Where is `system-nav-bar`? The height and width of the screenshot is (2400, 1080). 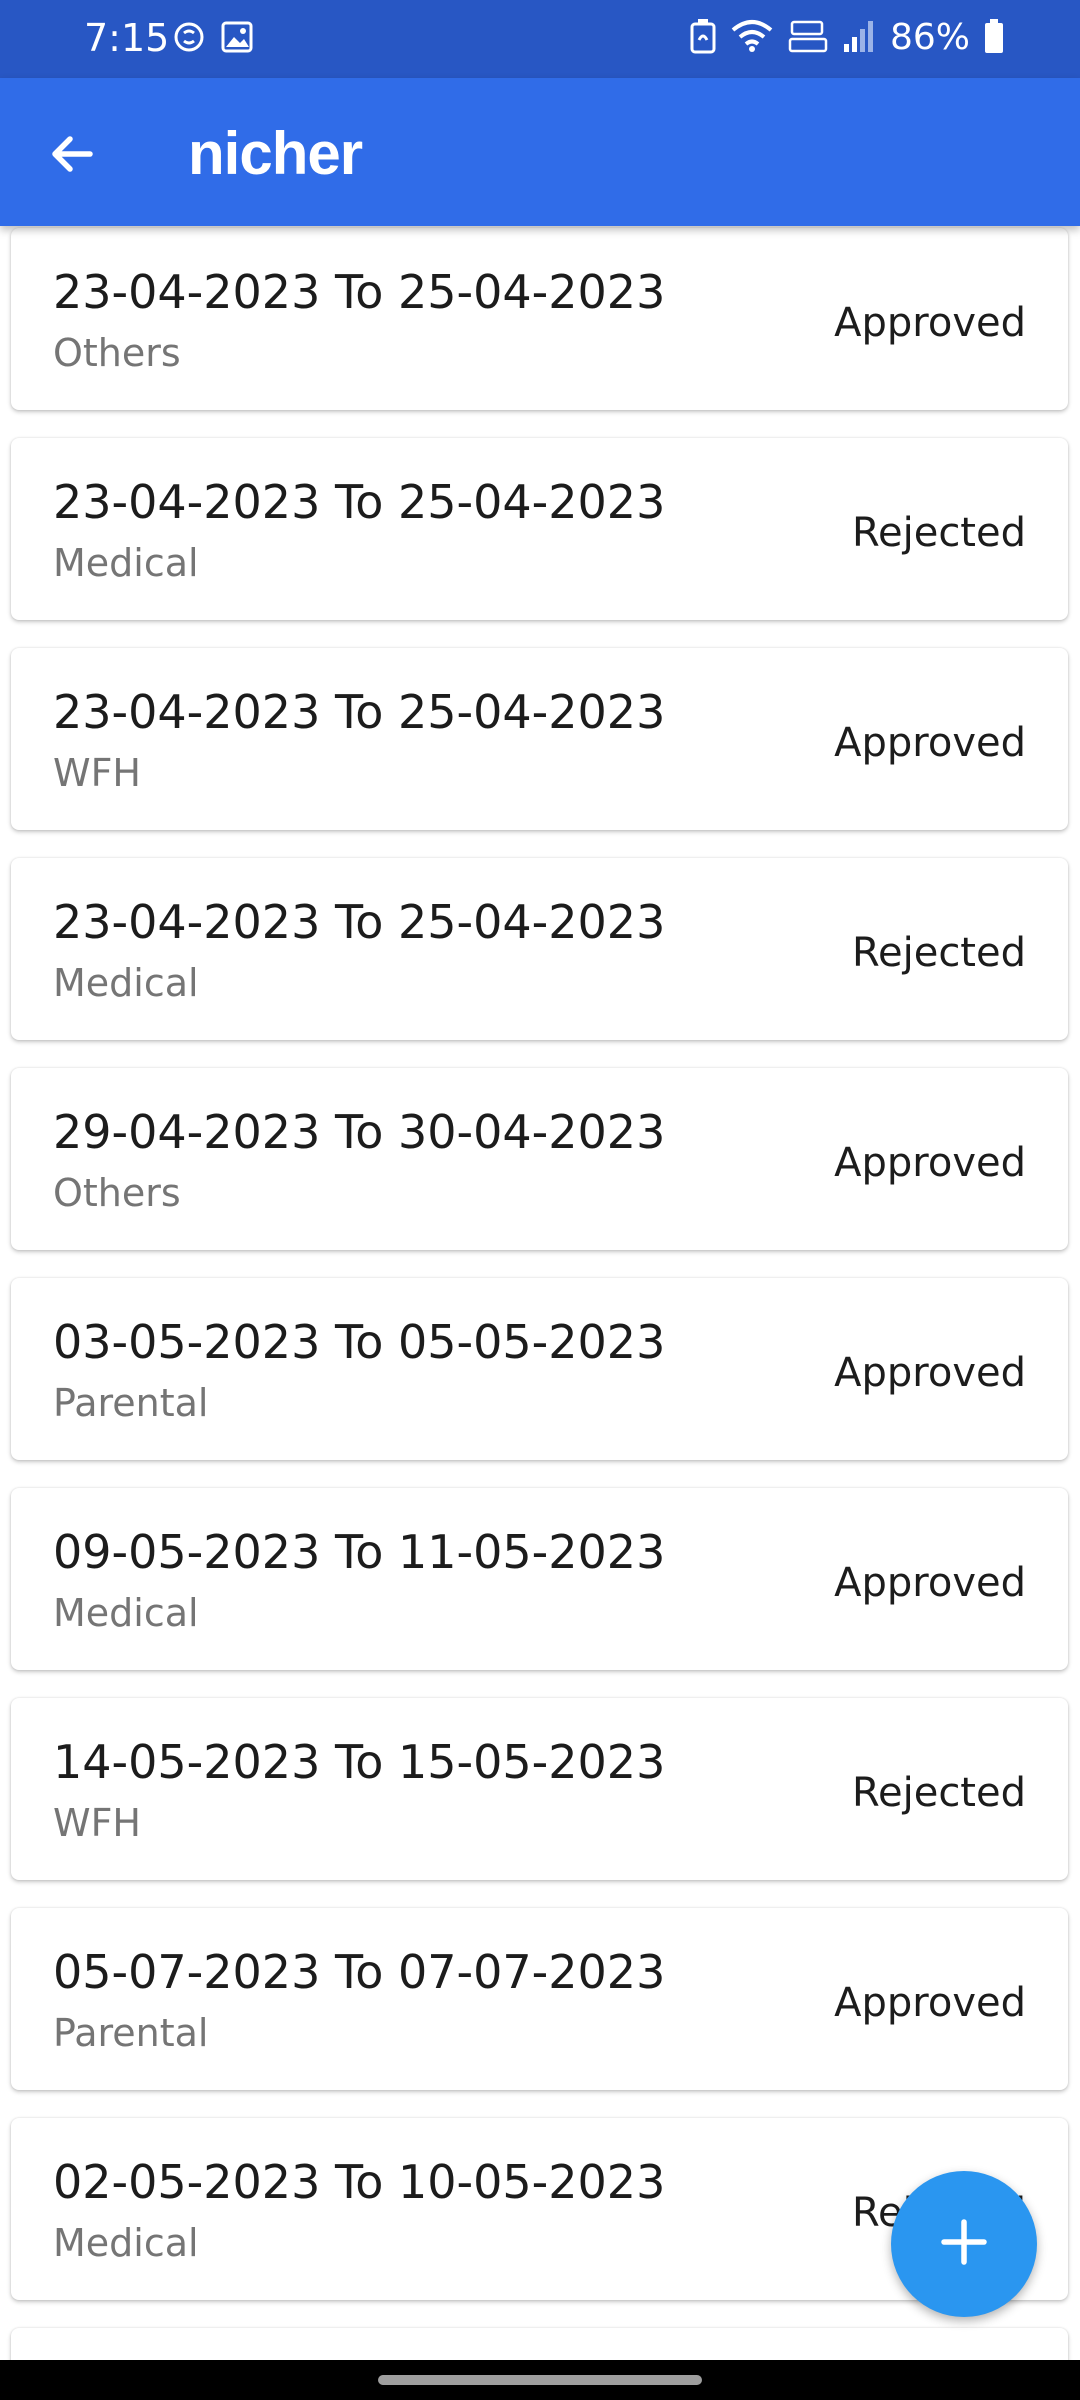
system-nav-bar is located at coordinates (540, 2380).